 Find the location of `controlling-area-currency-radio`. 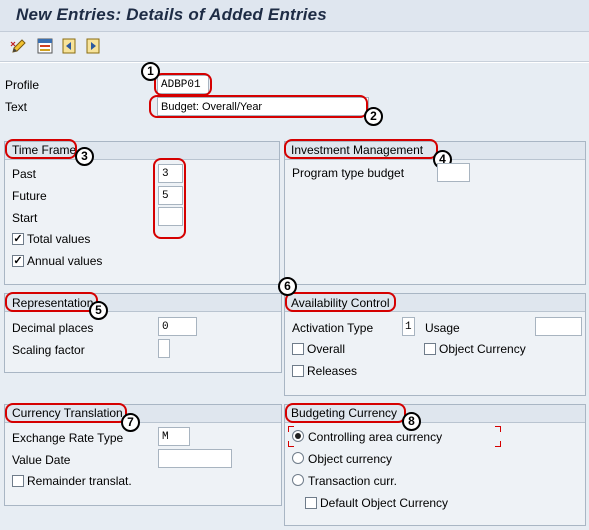

controlling-area-currency-radio is located at coordinates (298, 436).